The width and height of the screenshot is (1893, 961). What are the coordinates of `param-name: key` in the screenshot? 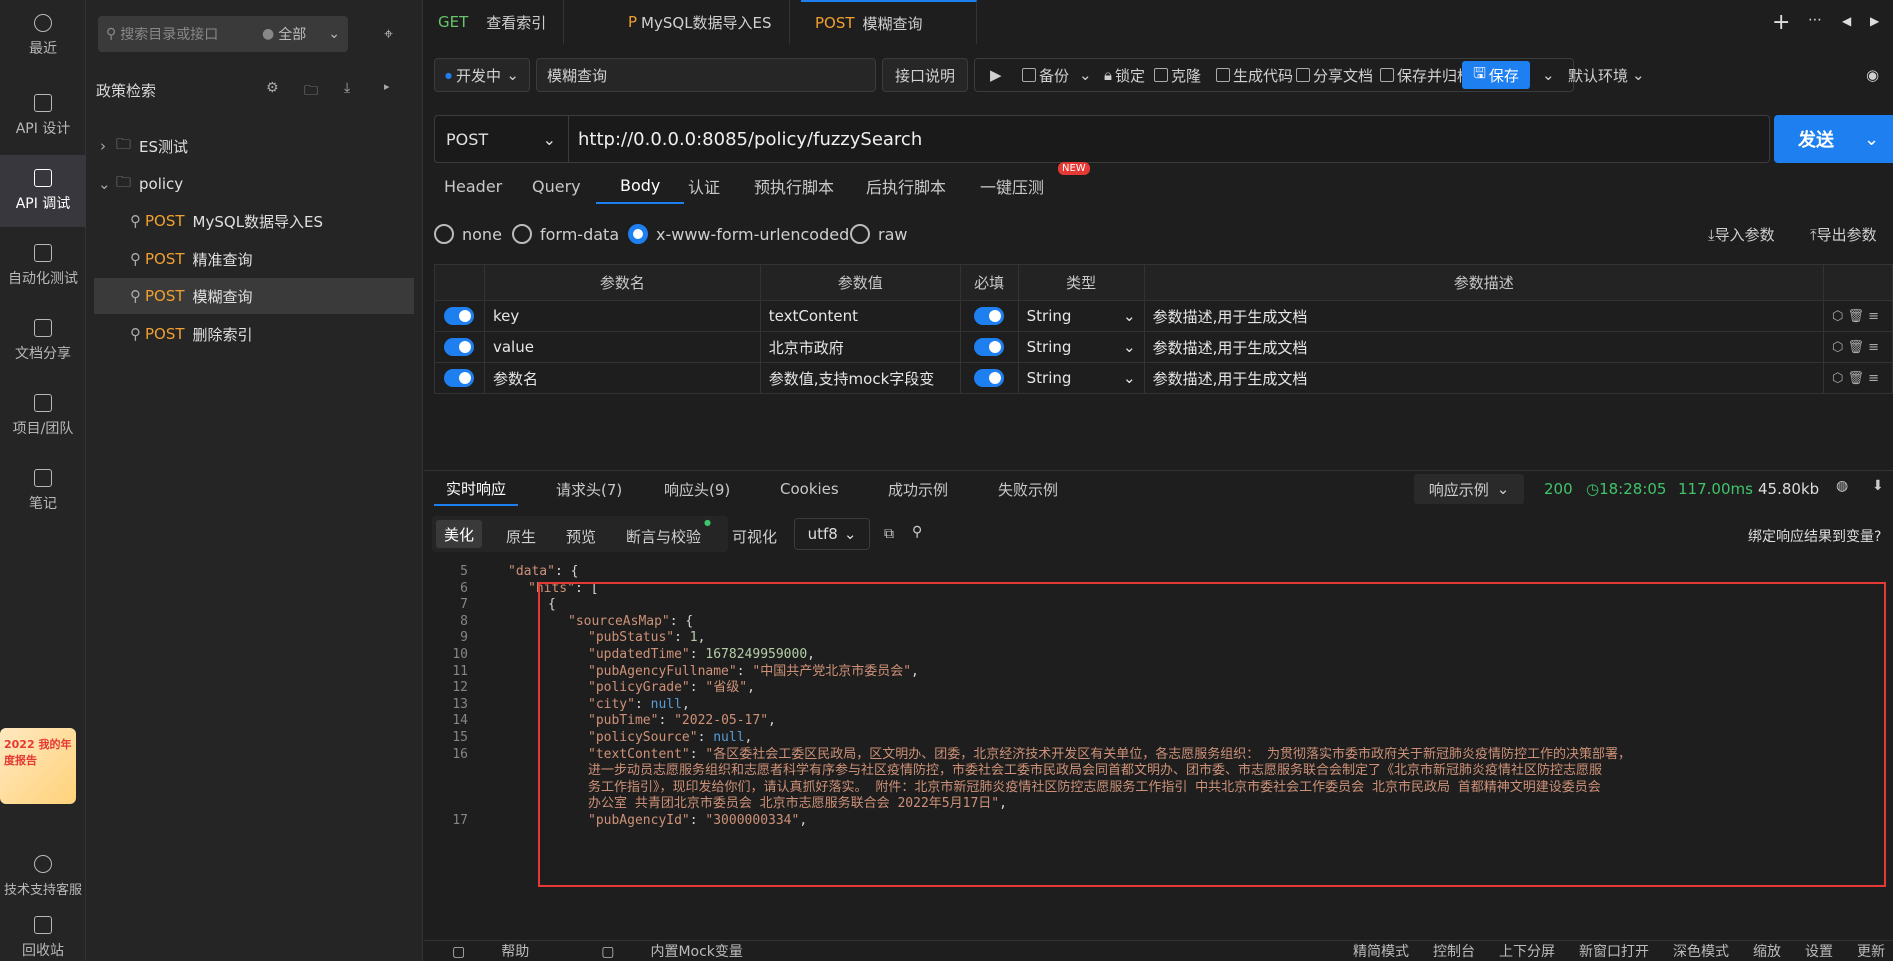 It's located at (622, 316).